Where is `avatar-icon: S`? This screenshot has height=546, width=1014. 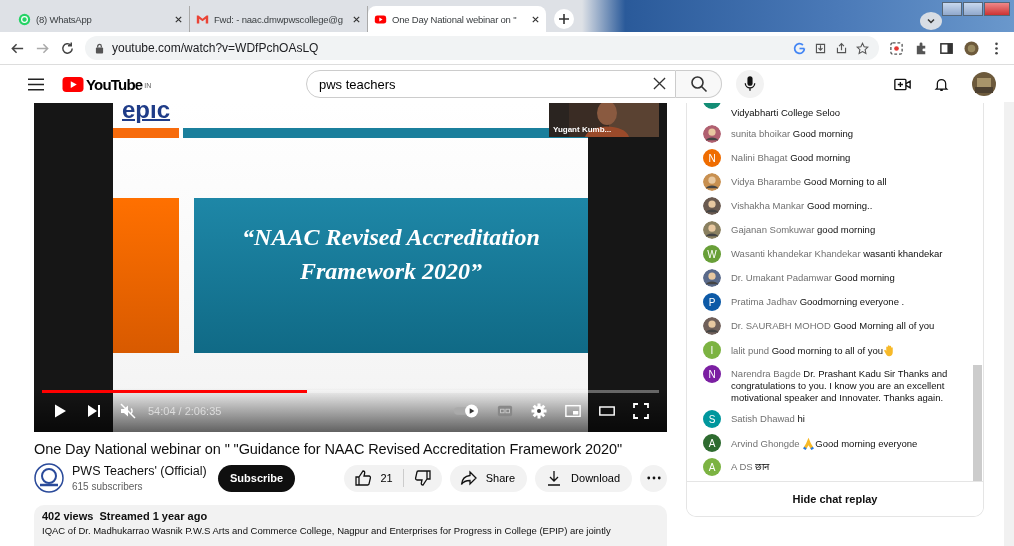 avatar-icon: S is located at coordinates (712, 419).